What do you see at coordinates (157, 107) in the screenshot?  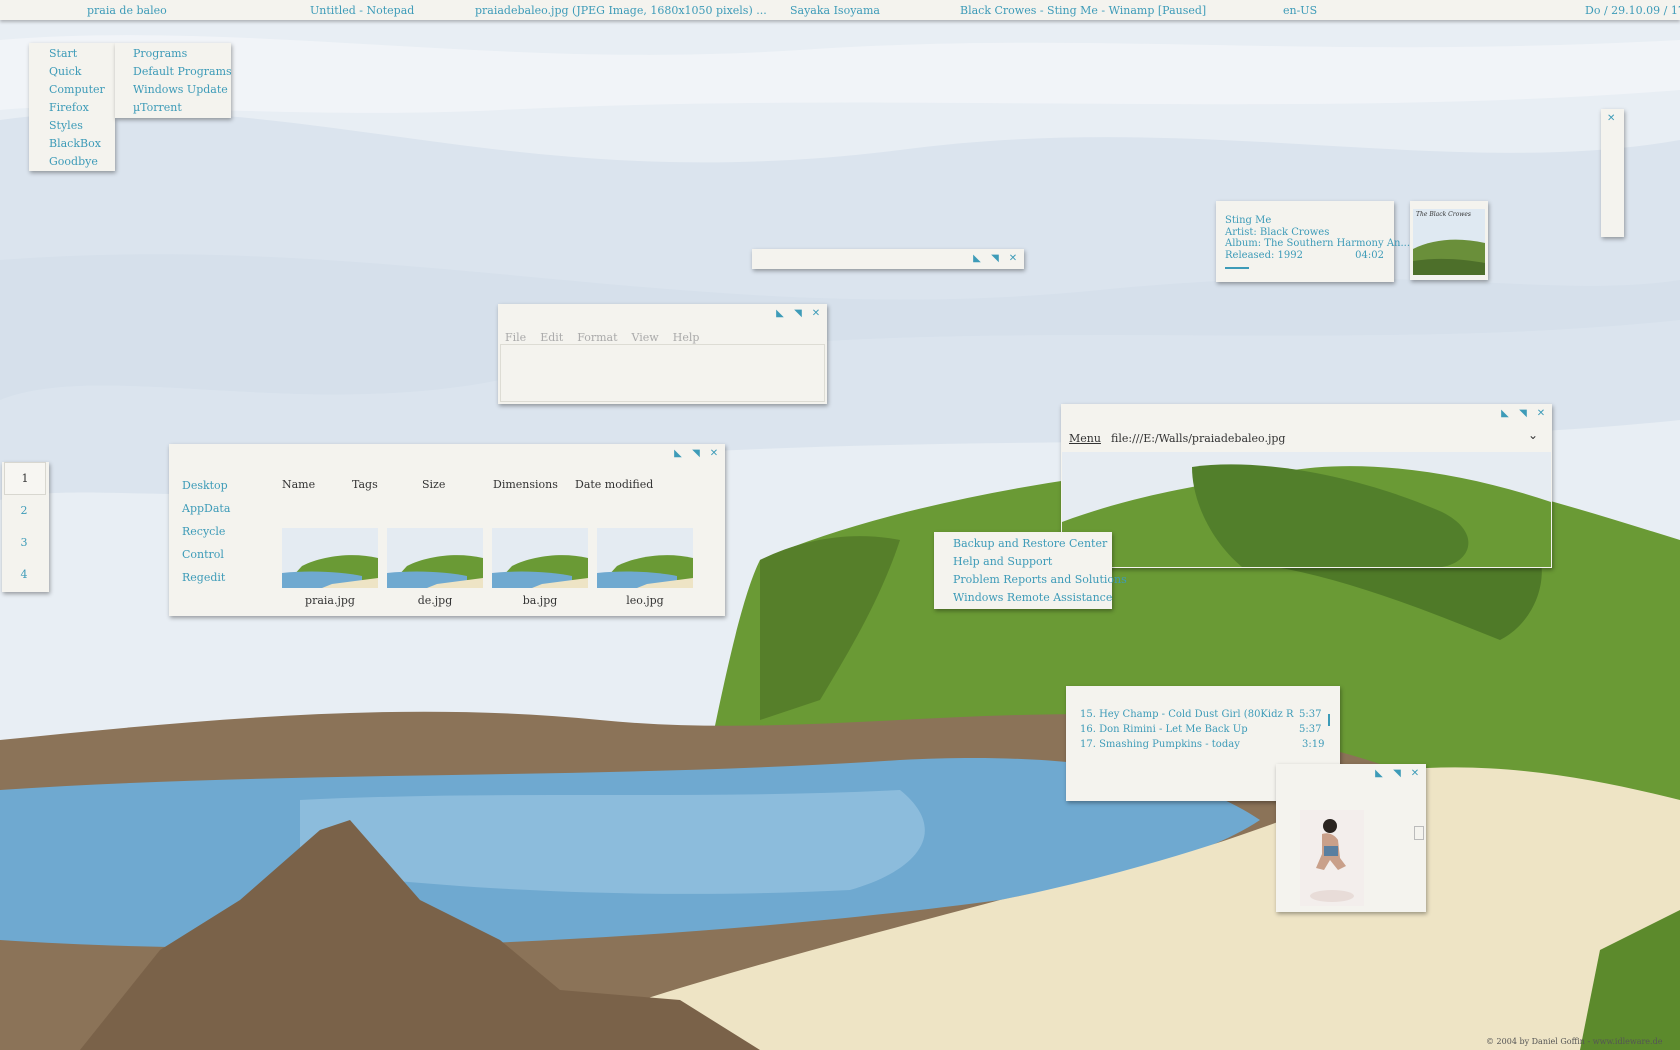 I see `submenu-utorrent: µTorrent` at bounding box center [157, 107].